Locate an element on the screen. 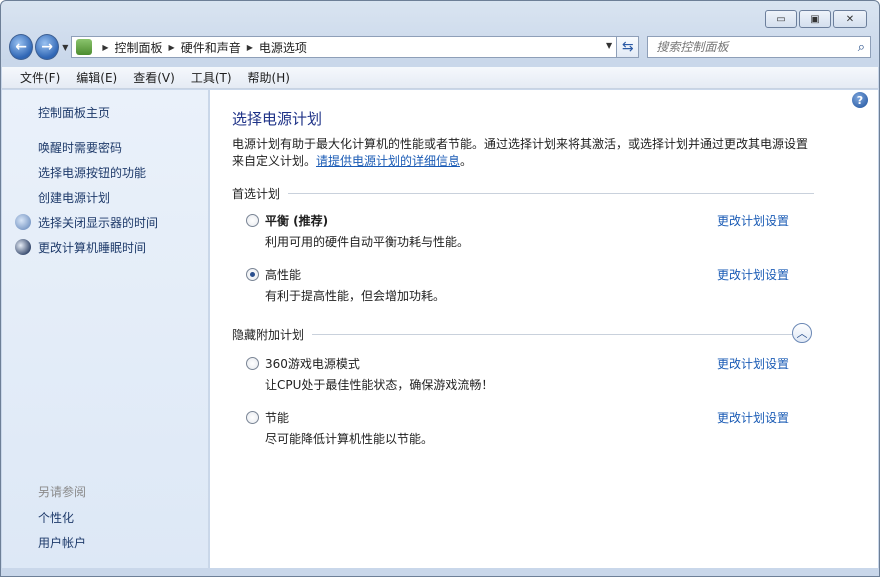 This screenshot has height=577, width=880. menu-file: 文件(F) is located at coordinates (40, 77).